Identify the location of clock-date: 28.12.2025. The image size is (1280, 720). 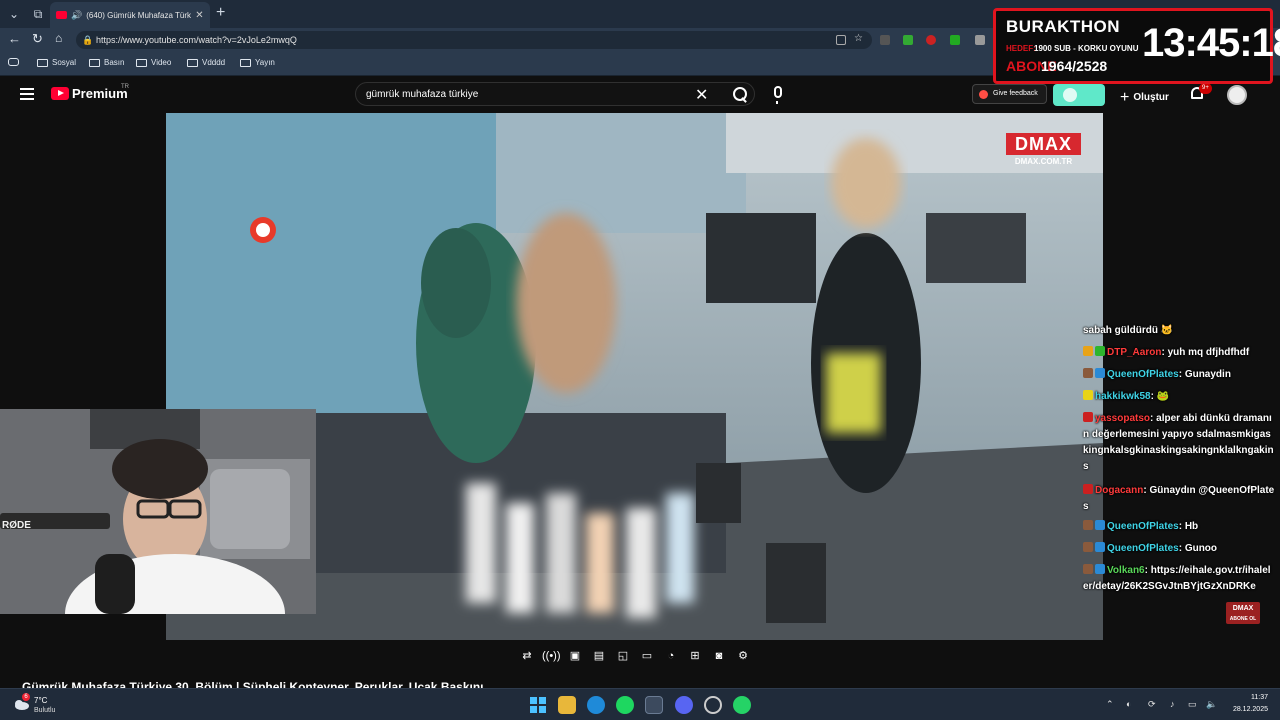
(1248, 709).